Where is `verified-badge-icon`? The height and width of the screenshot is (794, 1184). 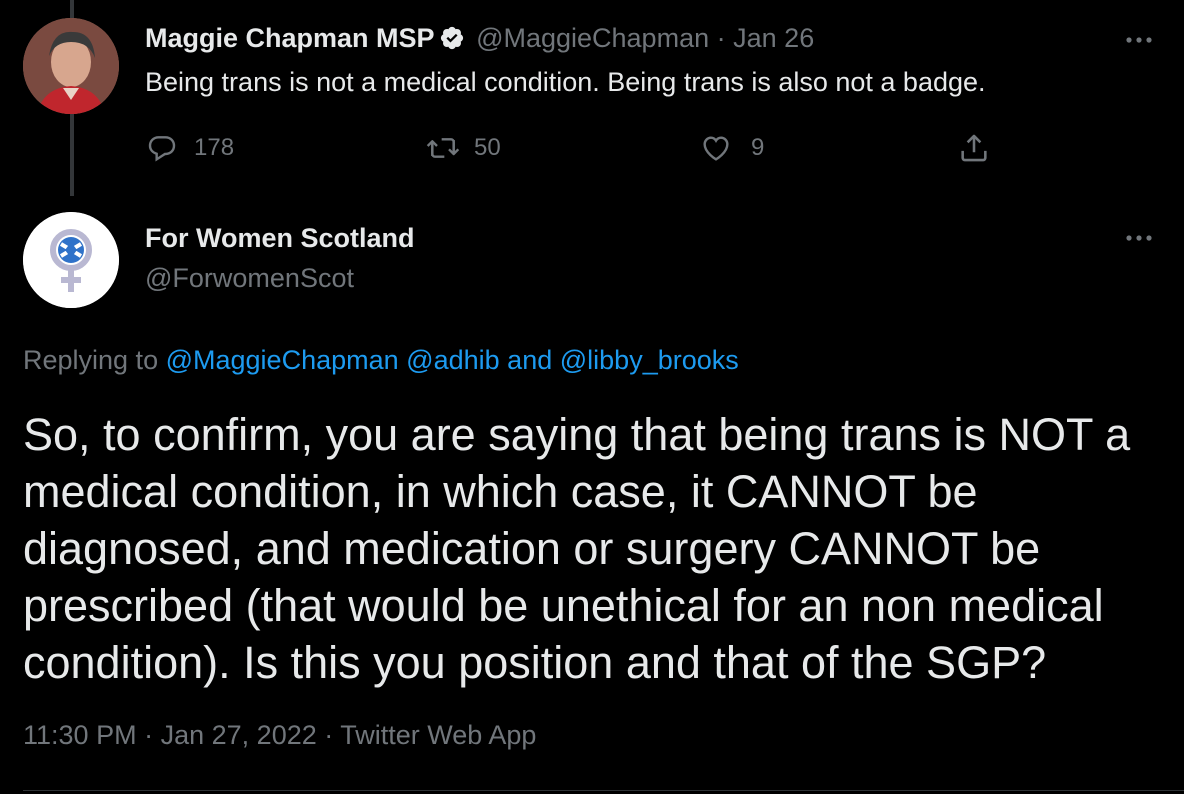 verified-badge-icon is located at coordinates (452, 42).